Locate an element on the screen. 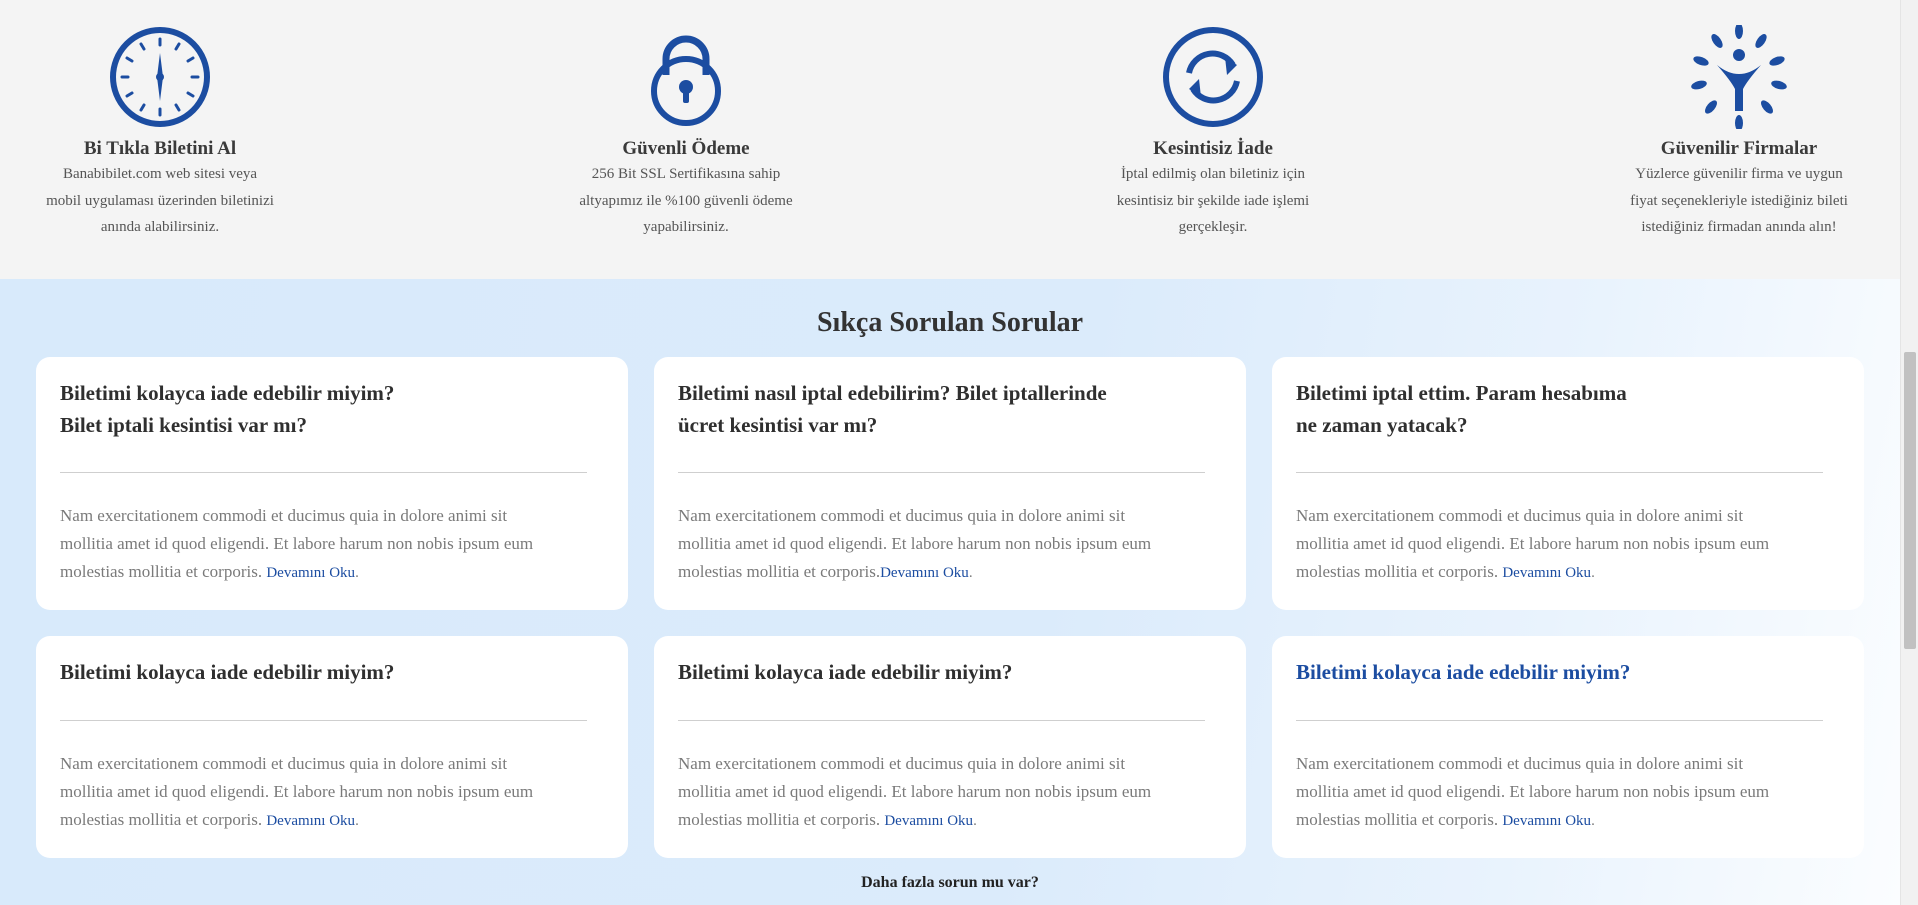  faq-question-line: ücret kesintisi var mı? is located at coordinates (778, 425).